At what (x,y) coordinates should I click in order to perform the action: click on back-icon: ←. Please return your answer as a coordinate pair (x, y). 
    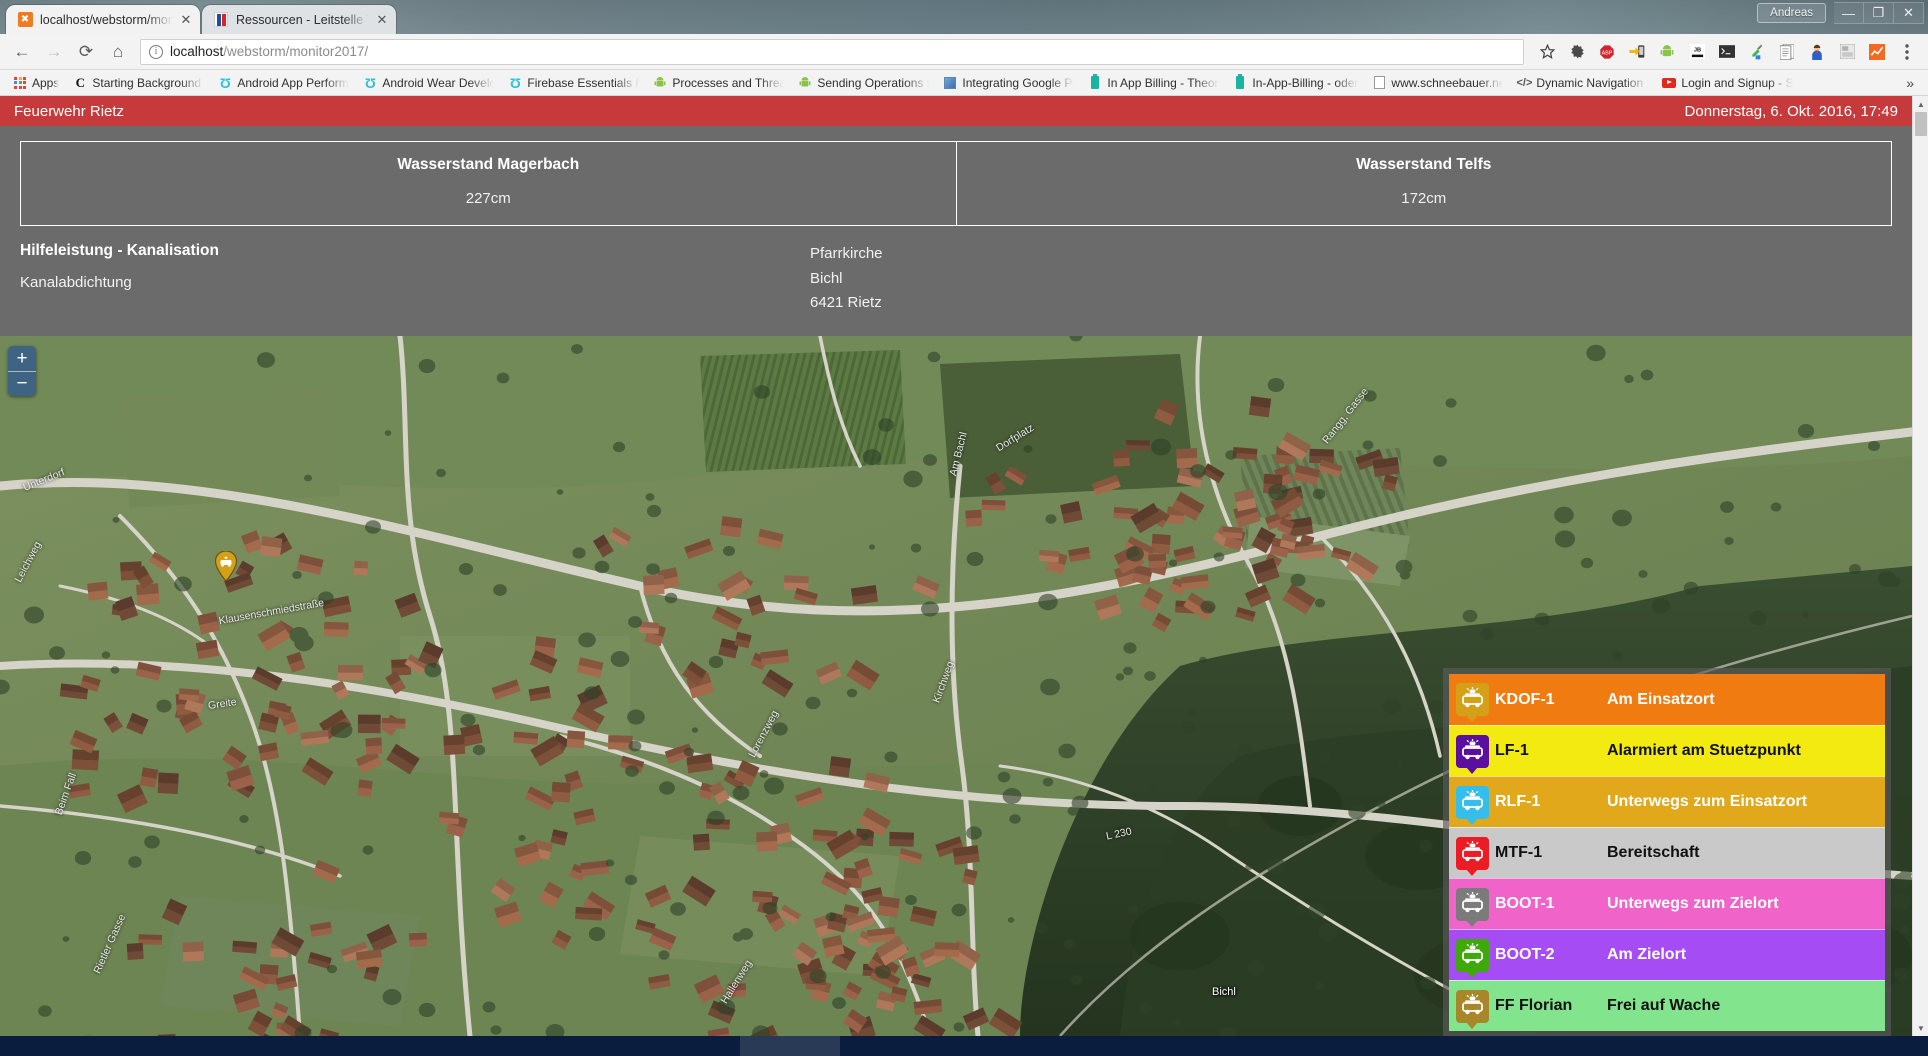
    Looking at the image, I should click on (22, 52).